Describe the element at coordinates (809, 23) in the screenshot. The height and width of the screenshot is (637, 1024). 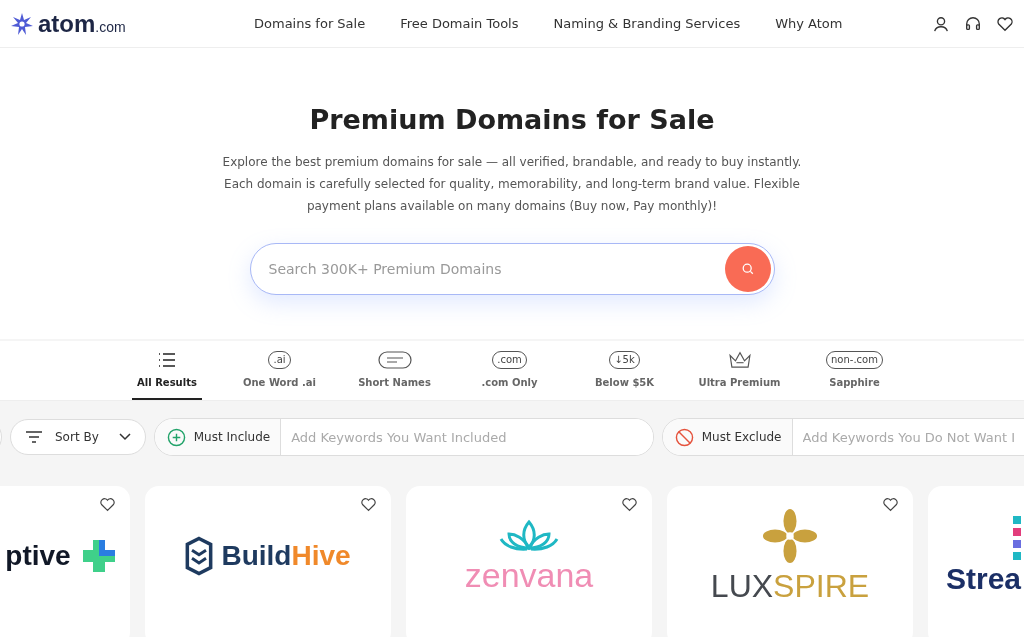
I see `nav-link: Why Atom` at that location.